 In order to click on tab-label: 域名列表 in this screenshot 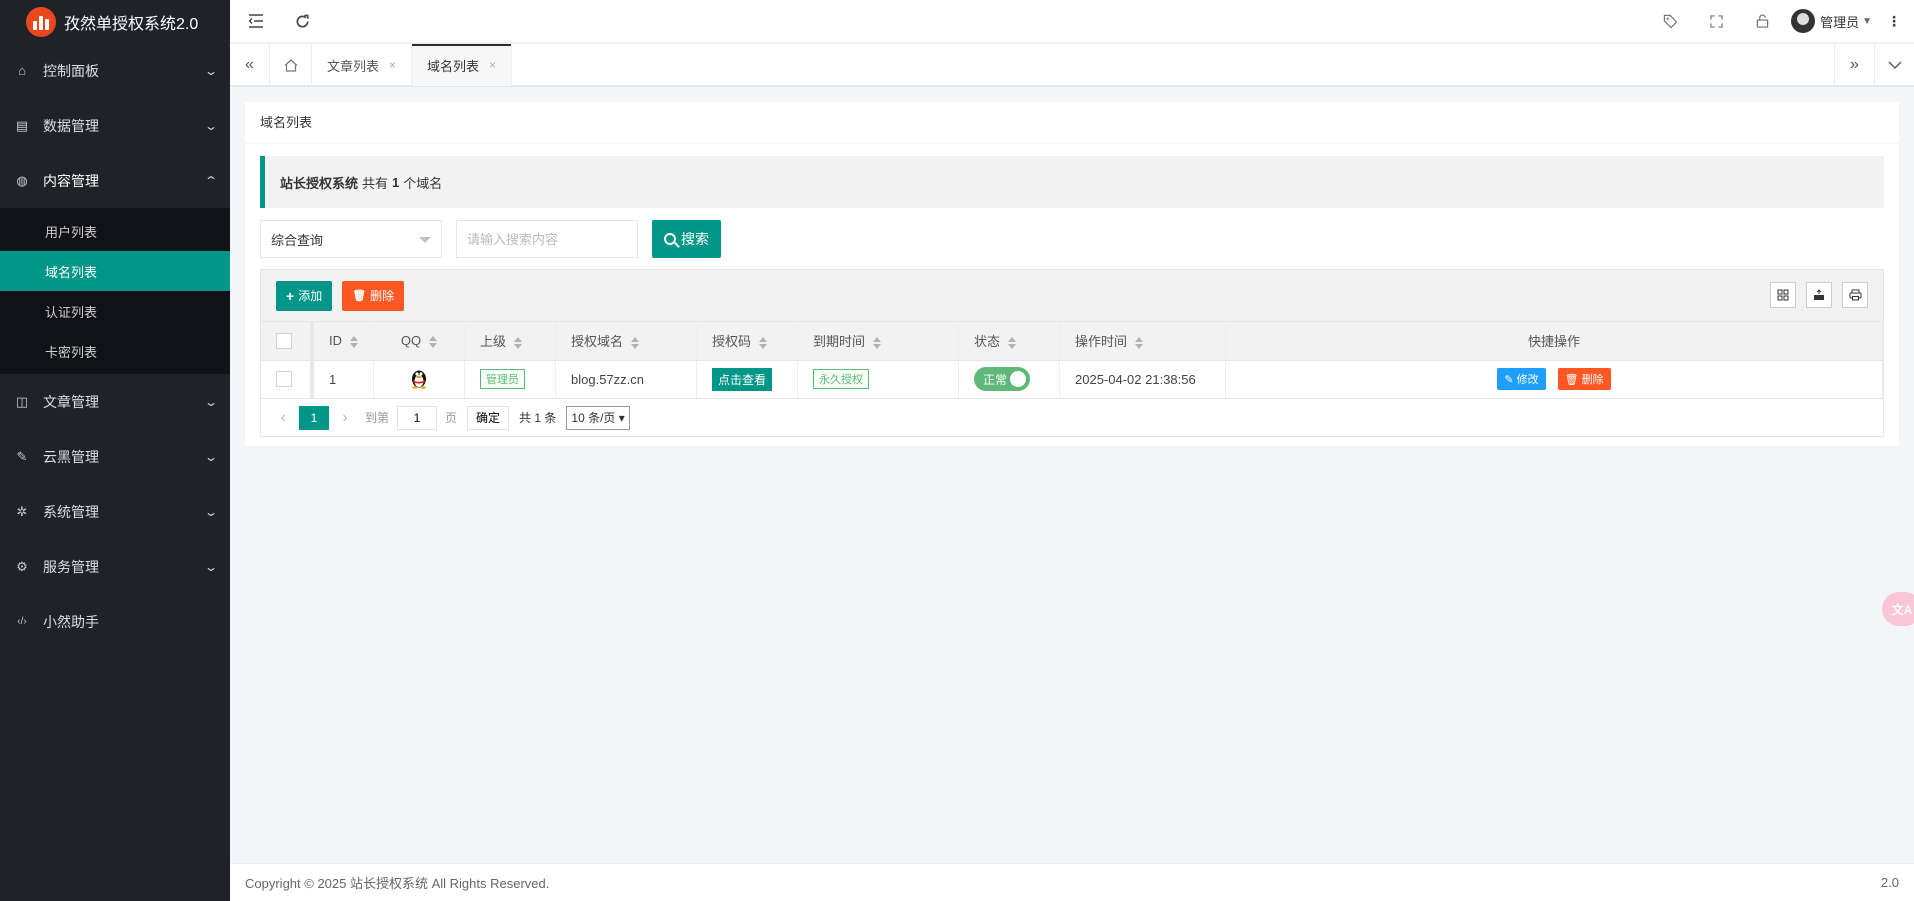, I will do `click(453, 66)`.